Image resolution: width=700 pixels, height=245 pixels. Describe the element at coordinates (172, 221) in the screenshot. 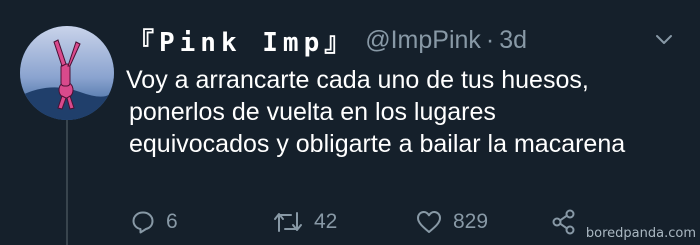

I see `reply-count: 6` at that location.